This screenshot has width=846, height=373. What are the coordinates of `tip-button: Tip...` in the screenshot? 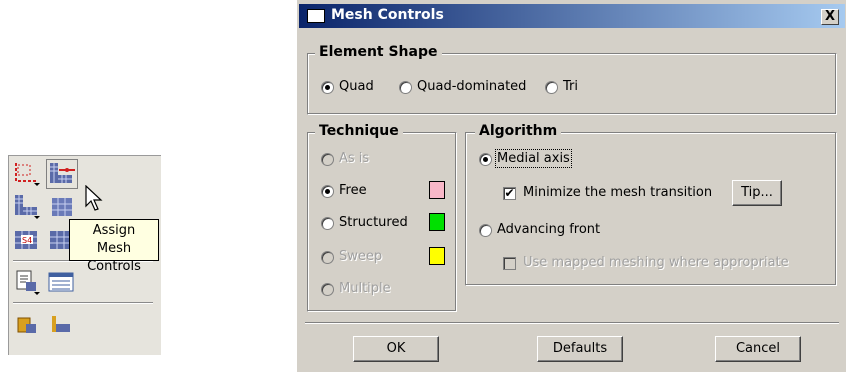 It's located at (757, 193).